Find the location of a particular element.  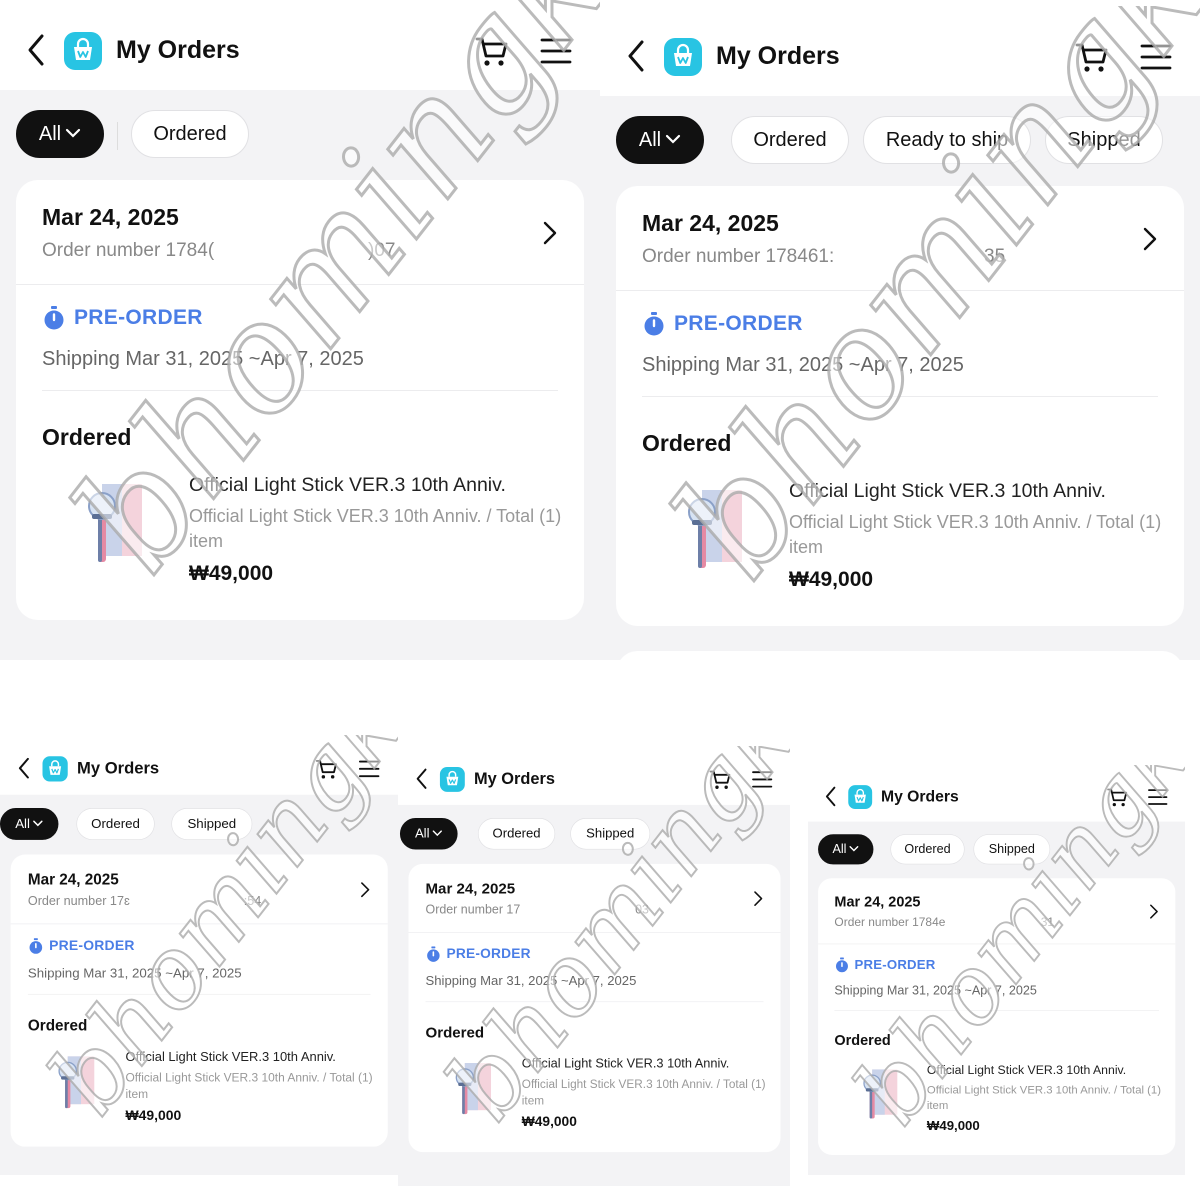

order-number-suffix: 03 is located at coordinates (642, 910).